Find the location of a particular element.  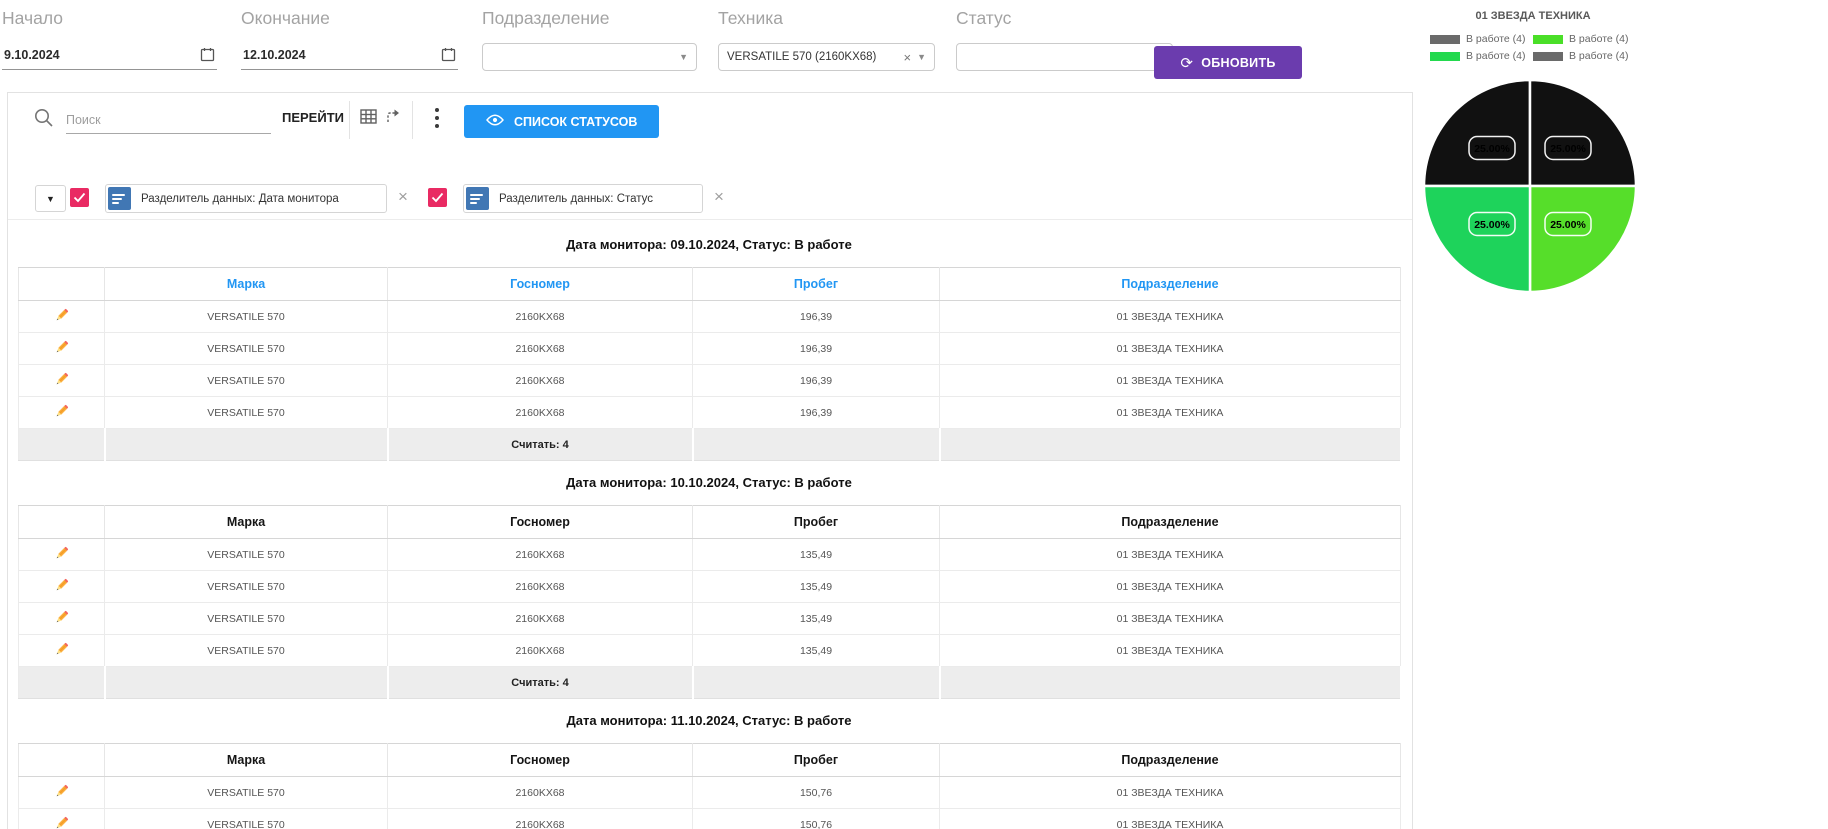

status-list-button: СПИСОК СТАТУСОВ is located at coordinates (562, 121).